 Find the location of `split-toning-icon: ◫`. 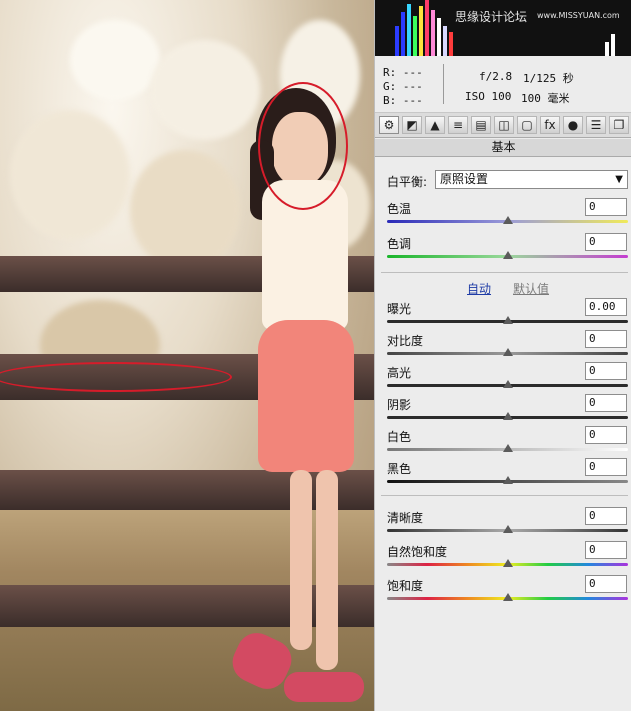

split-toning-icon: ◫ is located at coordinates (504, 125).